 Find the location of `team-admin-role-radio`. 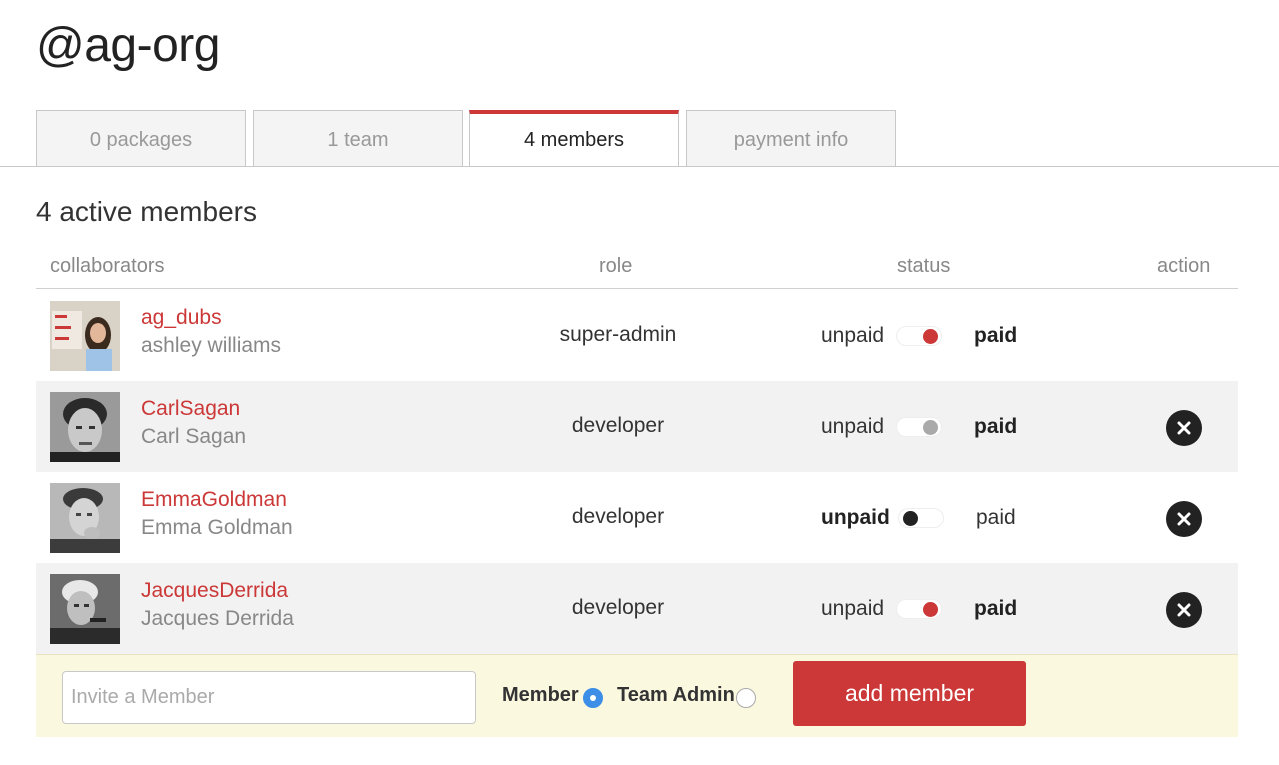

team-admin-role-radio is located at coordinates (746, 698).